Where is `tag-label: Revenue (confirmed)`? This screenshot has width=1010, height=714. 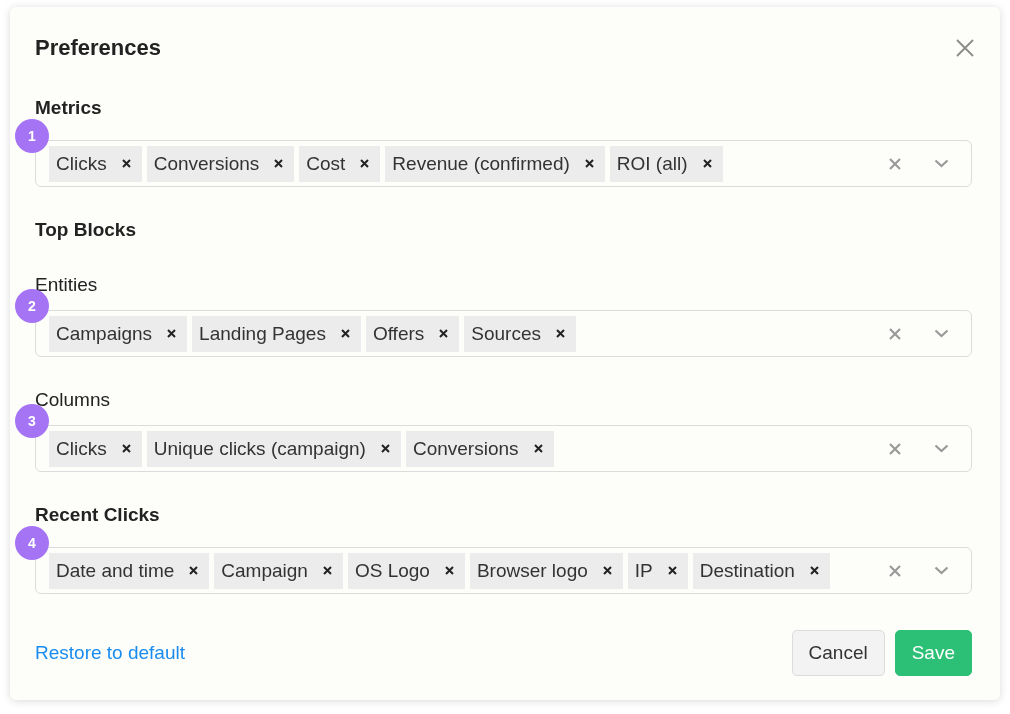 tag-label: Revenue (confirmed) is located at coordinates (481, 163).